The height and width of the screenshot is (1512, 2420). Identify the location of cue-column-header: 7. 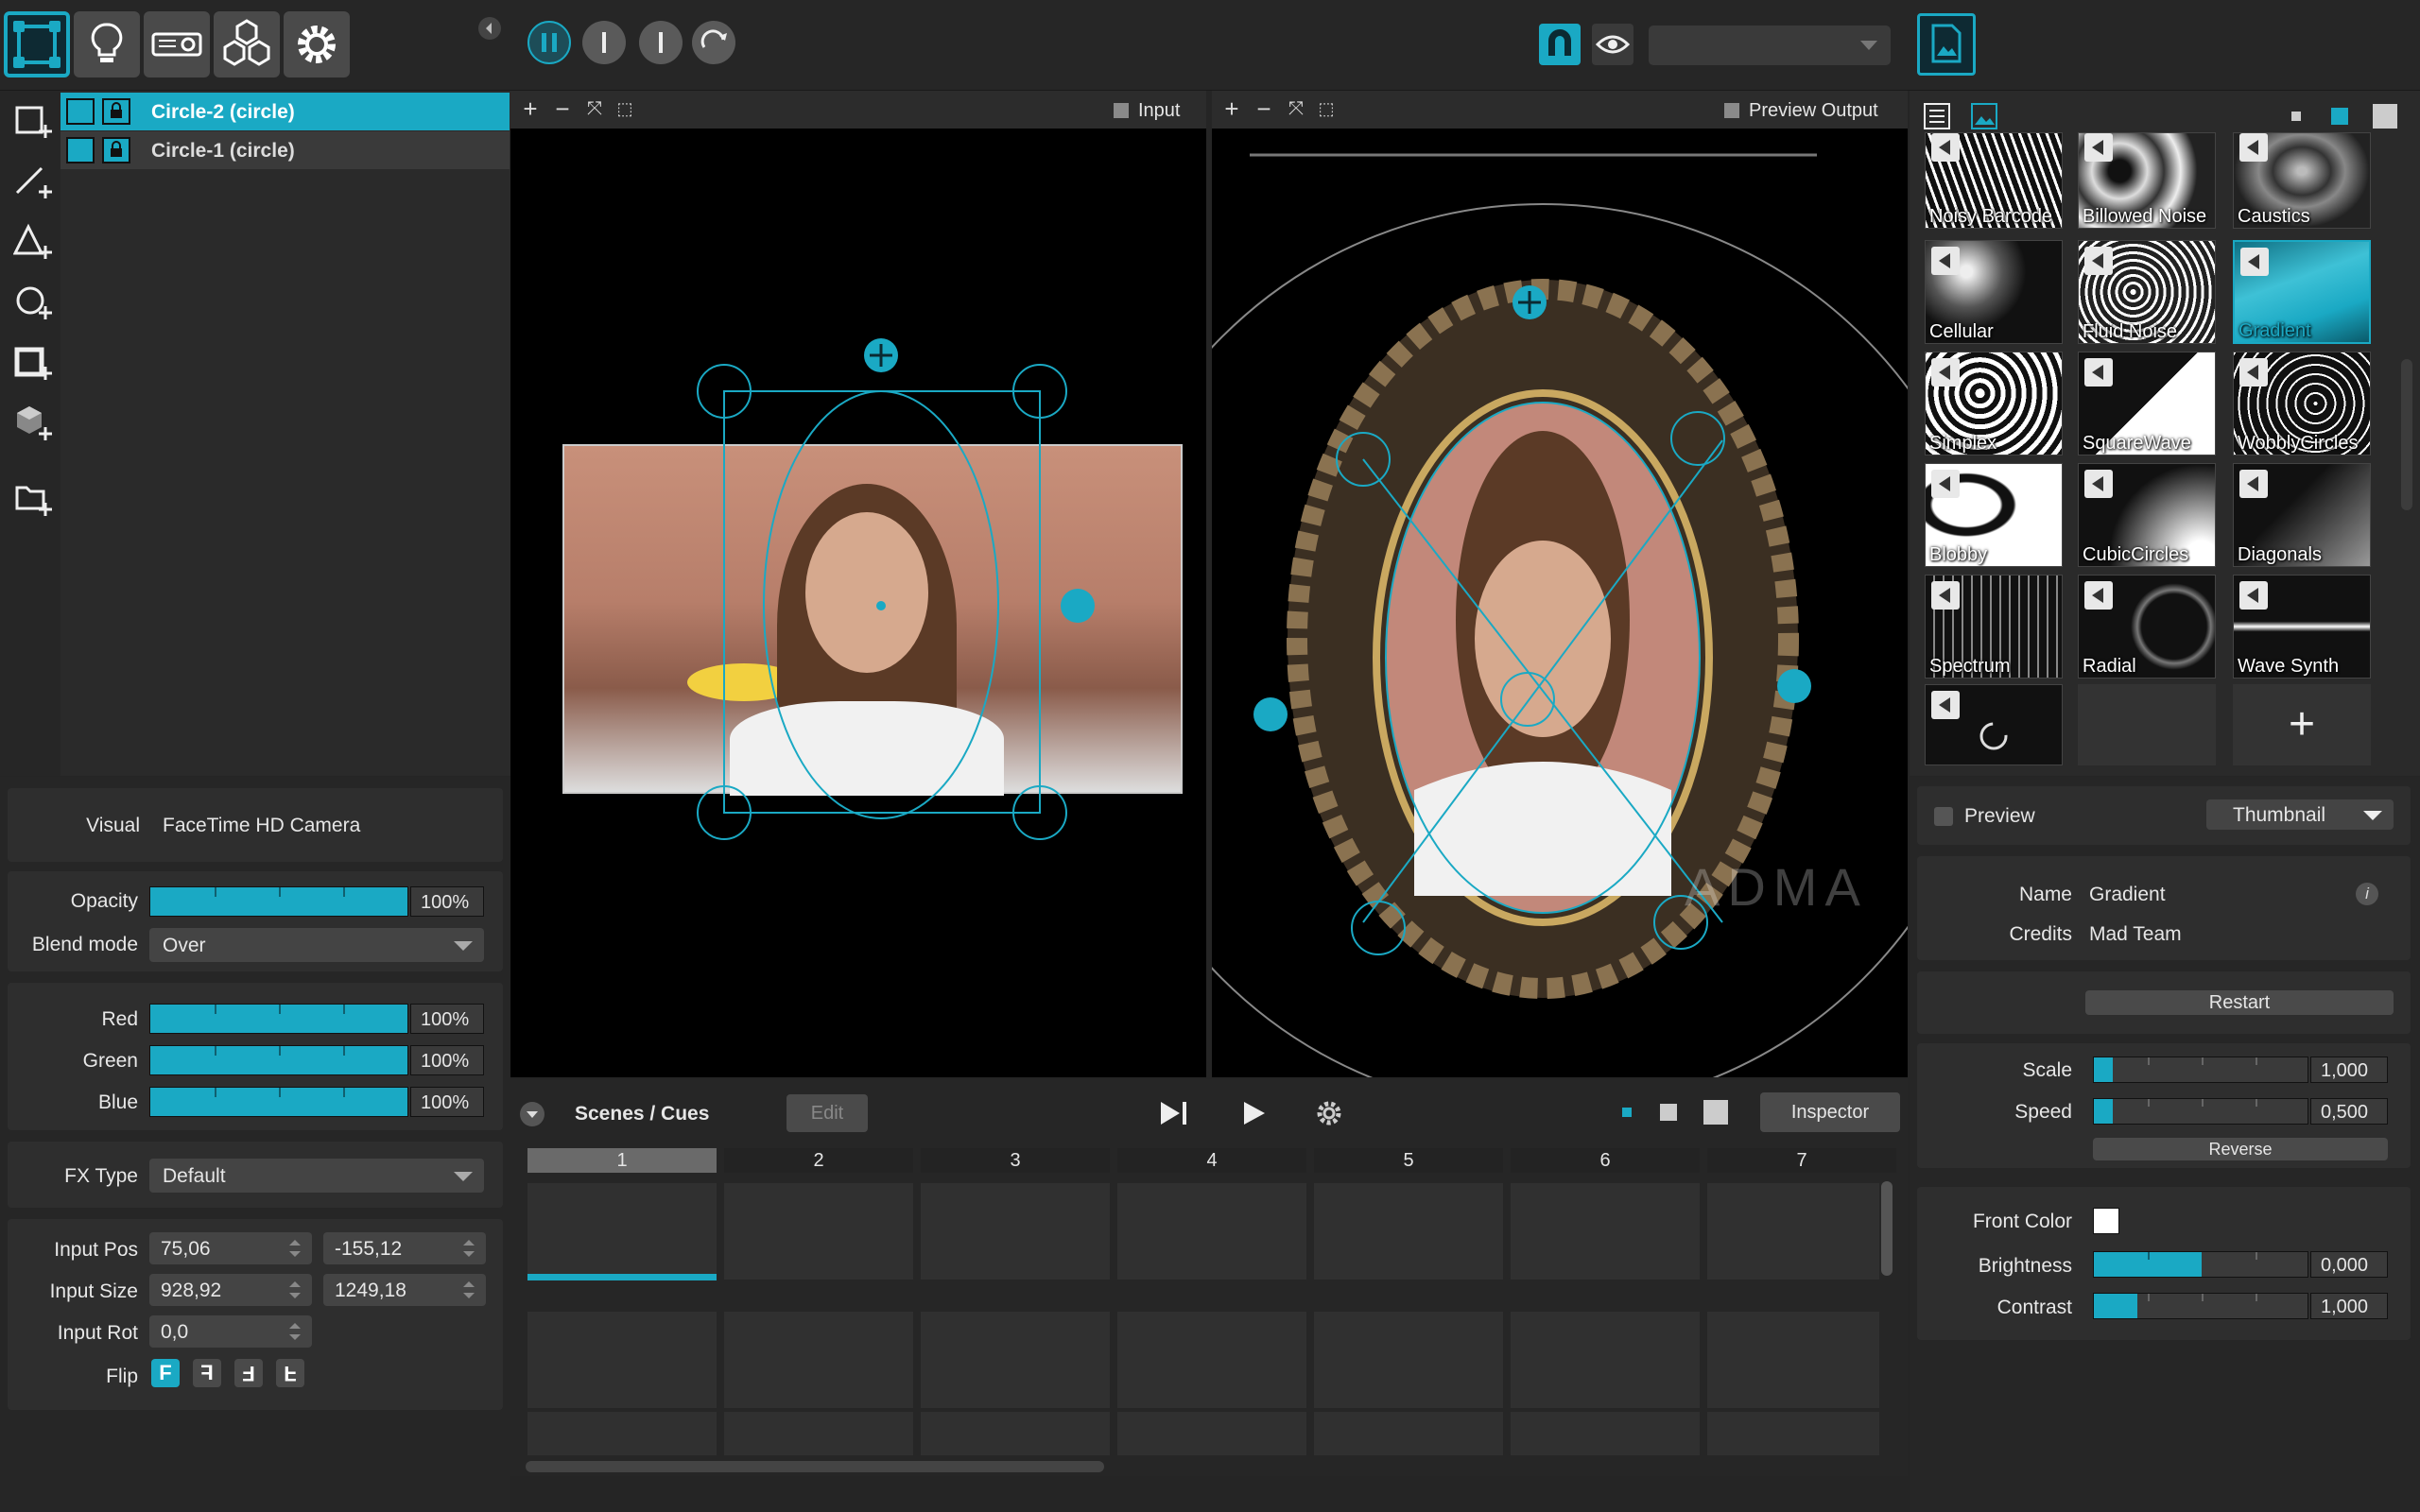
(1801, 1160).